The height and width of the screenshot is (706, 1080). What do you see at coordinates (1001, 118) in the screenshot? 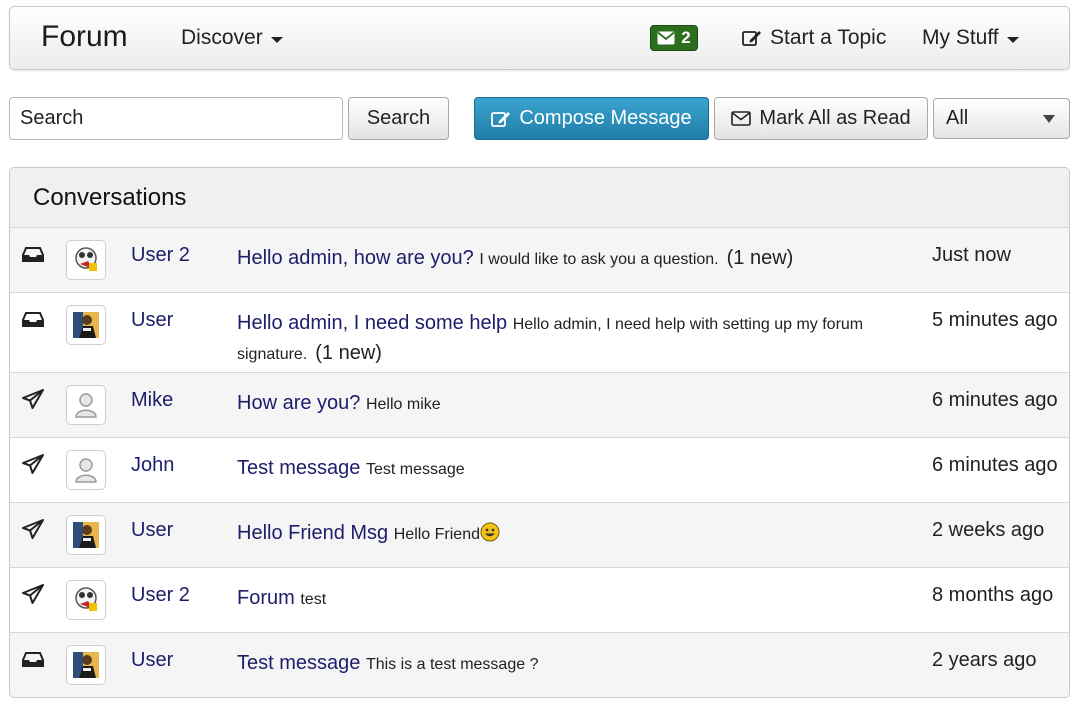
I see `filter-select: All` at bounding box center [1001, 118].